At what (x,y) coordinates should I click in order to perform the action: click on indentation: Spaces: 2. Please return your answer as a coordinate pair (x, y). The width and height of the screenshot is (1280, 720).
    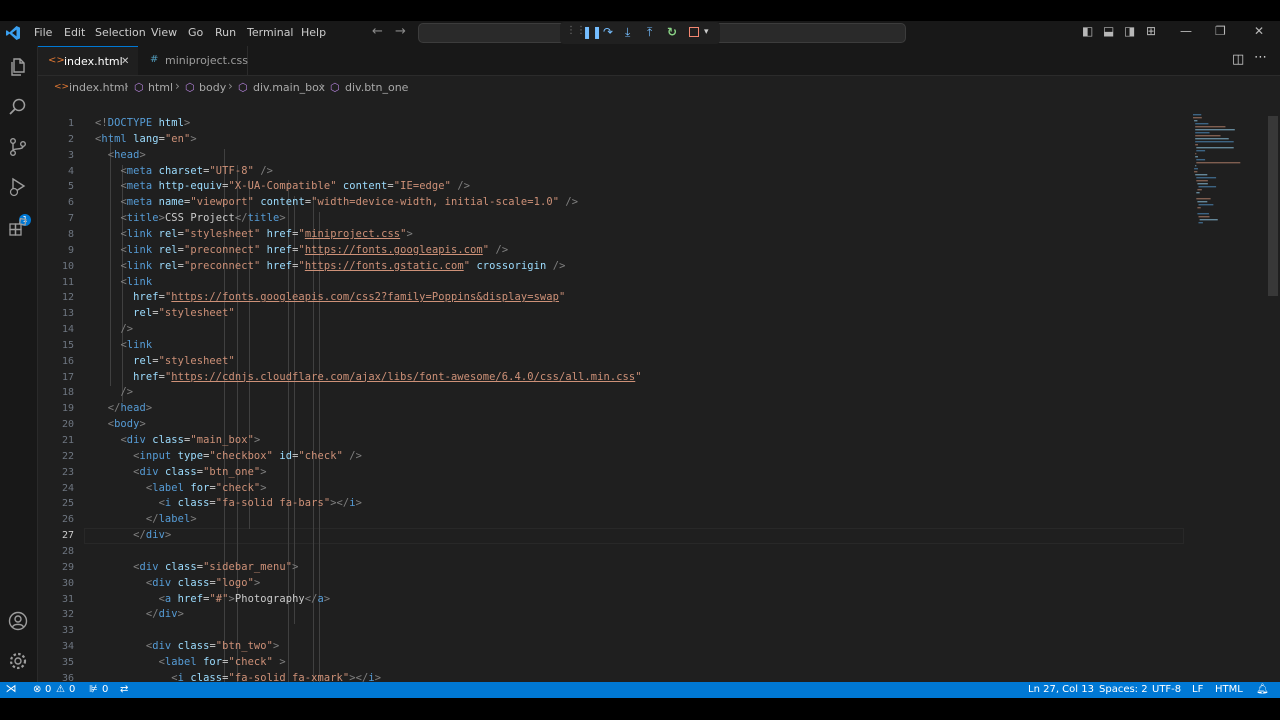
    Looking at the image, I should click on (1123, 689).